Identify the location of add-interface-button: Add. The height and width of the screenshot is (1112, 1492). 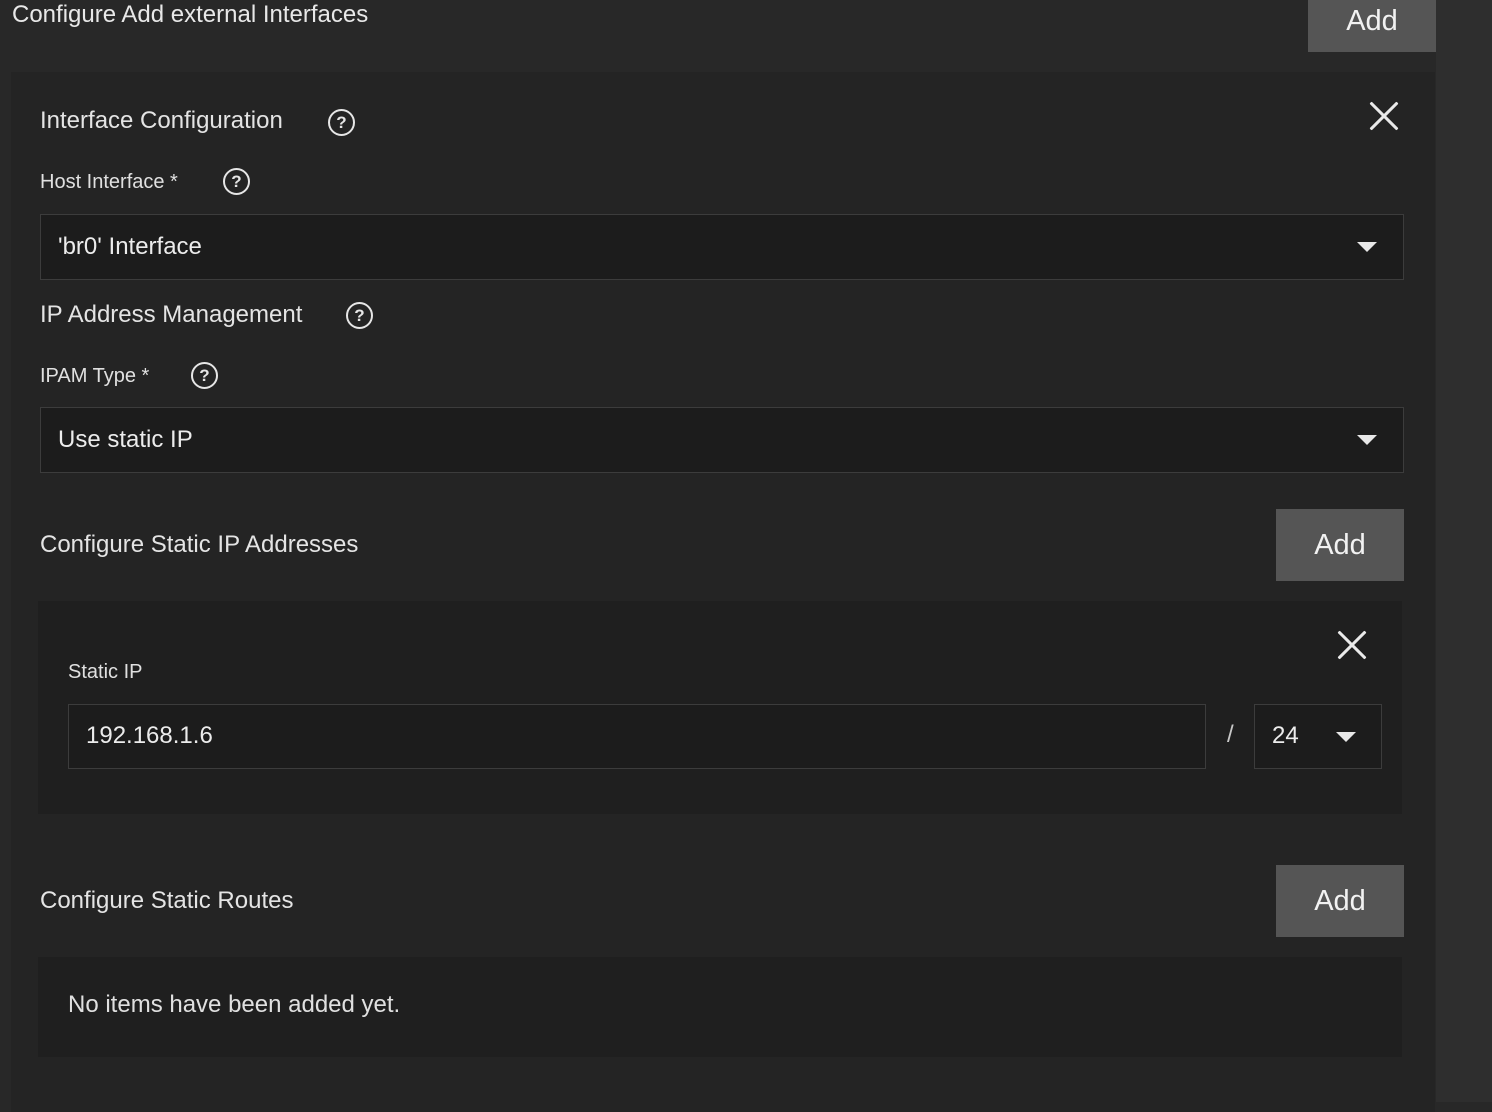
(1372, 26).